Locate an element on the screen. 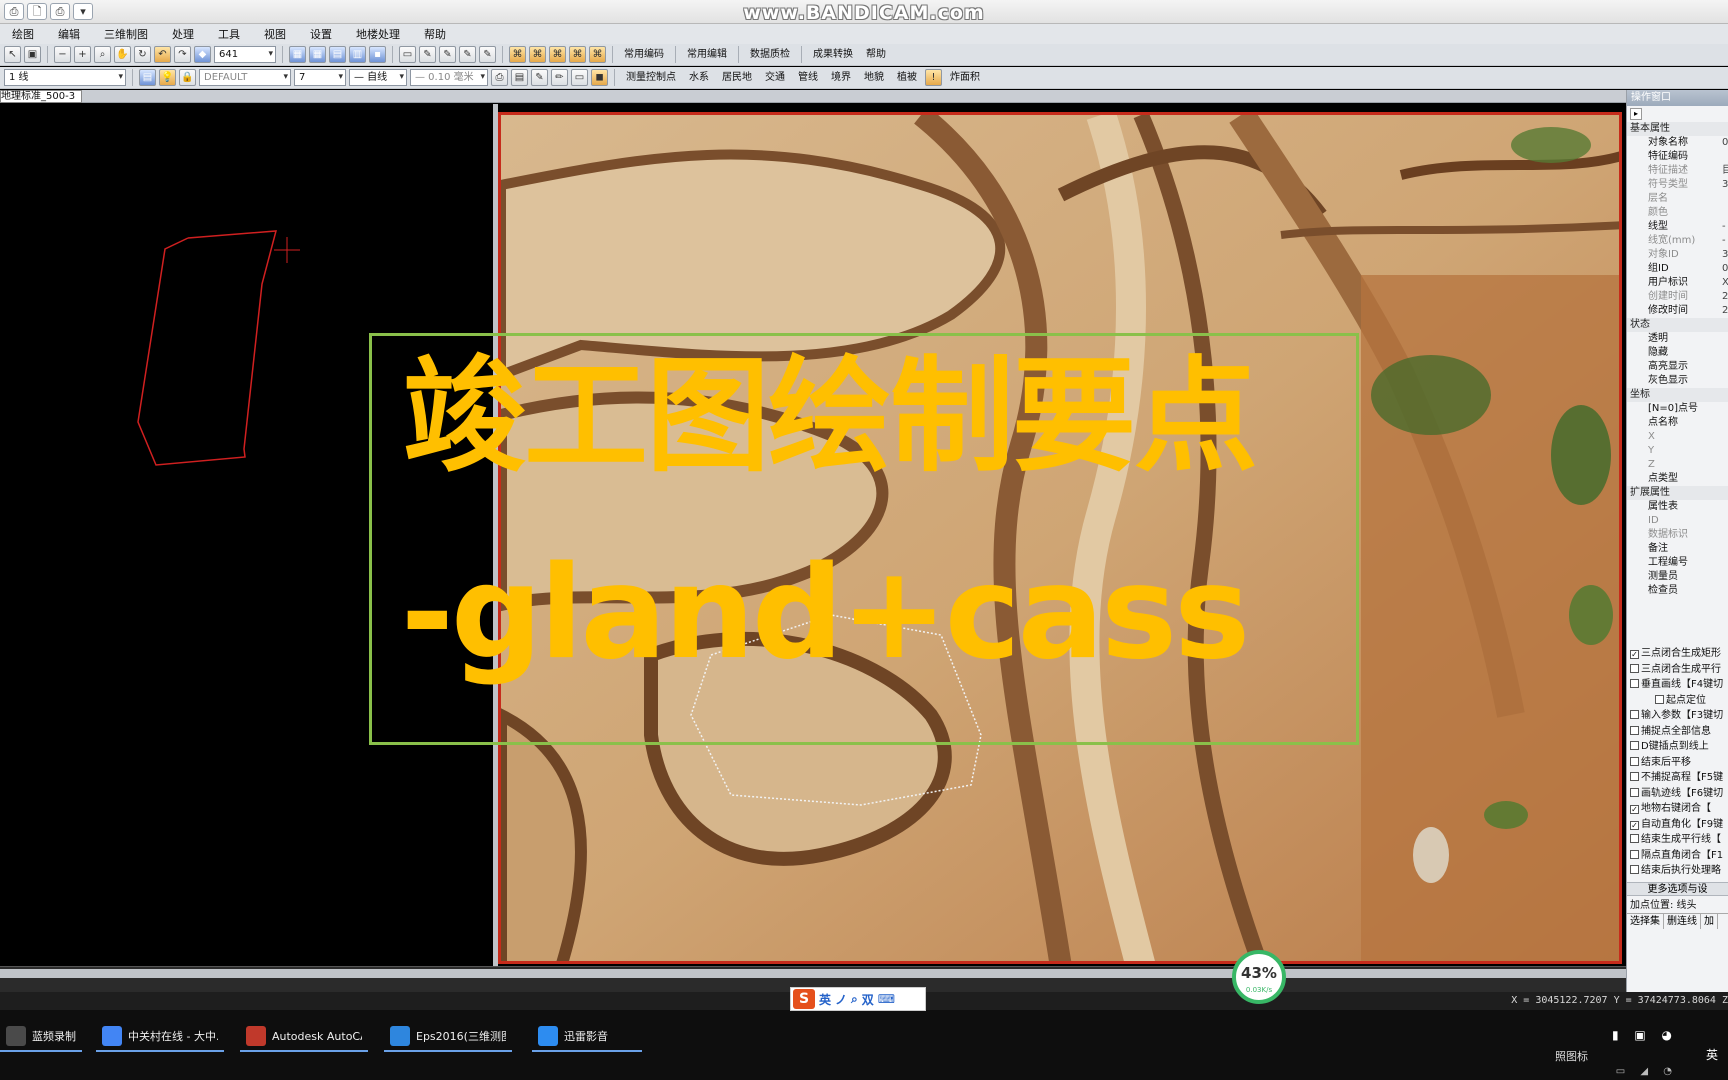 This screenshot has height=1080, width=1728. tab-common-edit: 常用编辑 is located at coordinates (707, 54).